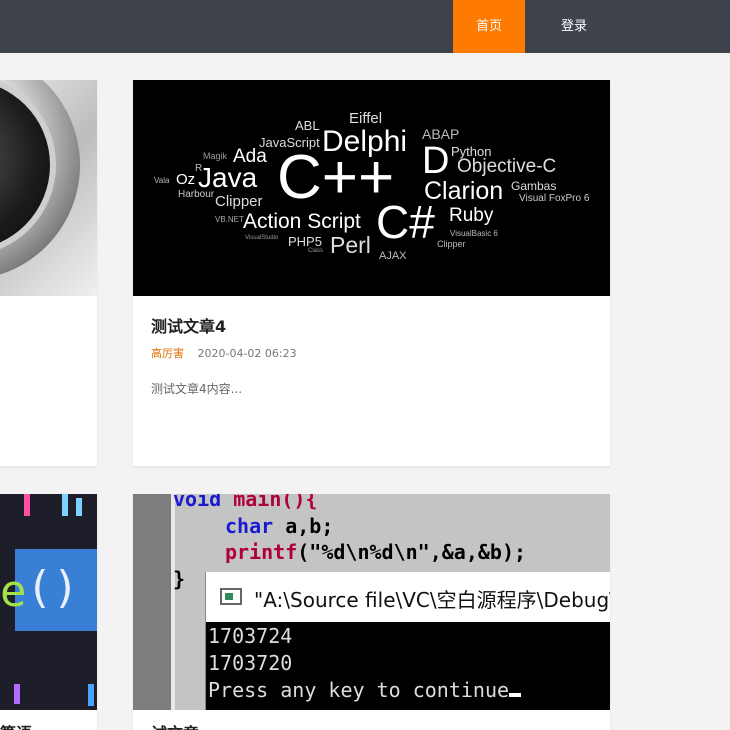 This screenshot has height=730, width=730. Describe the element at coordinates (48, 188) in the screenshot. I see `article-thumbnail` at that location.